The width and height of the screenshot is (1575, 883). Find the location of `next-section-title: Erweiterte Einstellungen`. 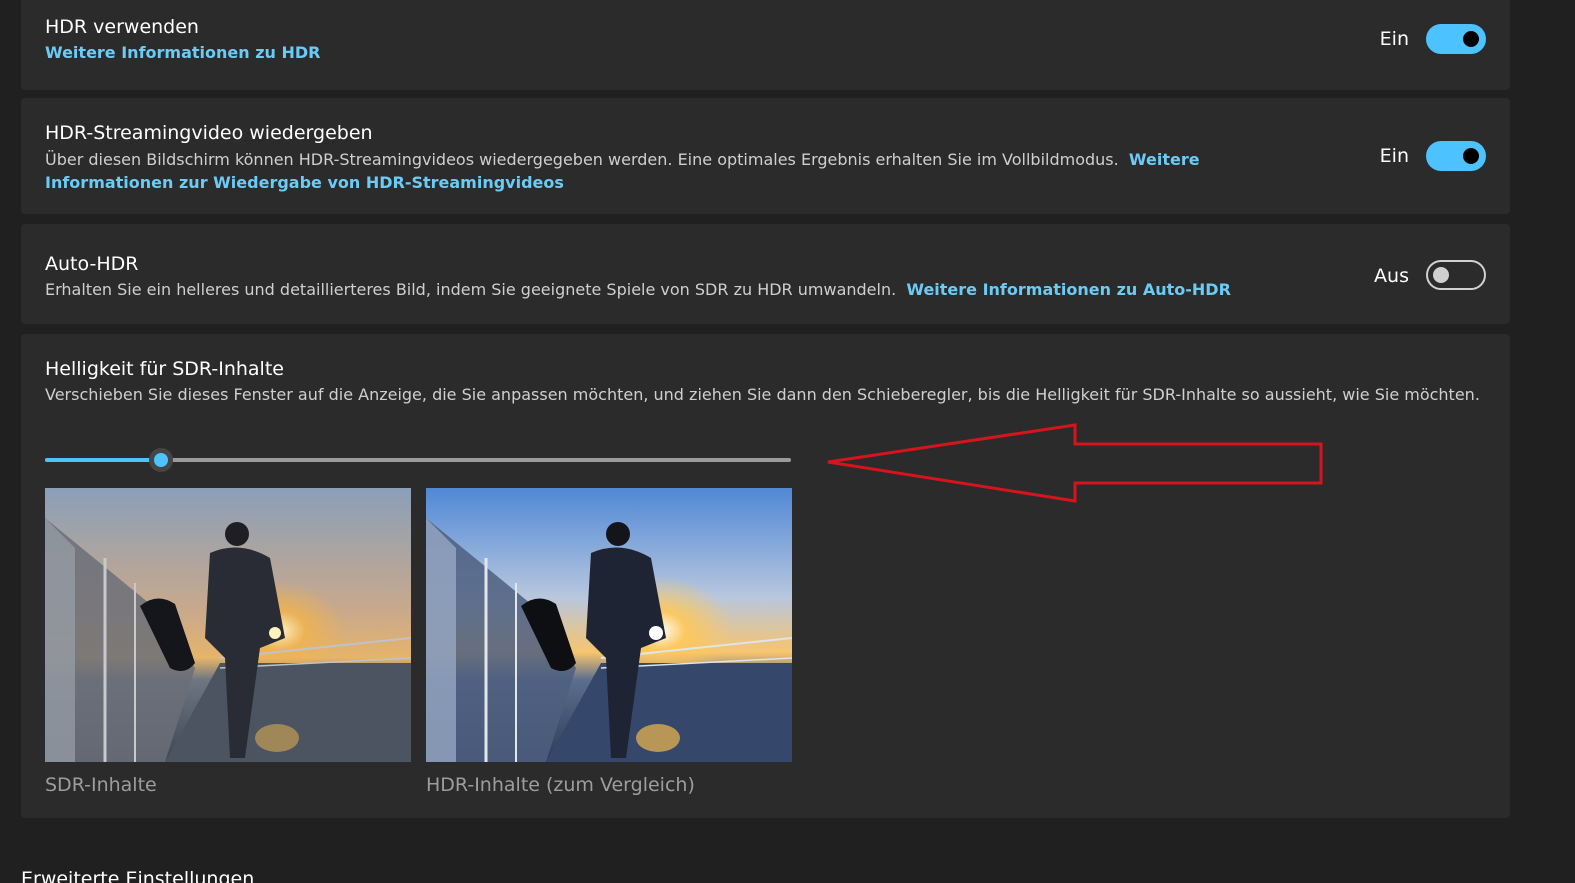

next-section-title: Erweiterte Einstellungen is located at coordinates (138, 875).